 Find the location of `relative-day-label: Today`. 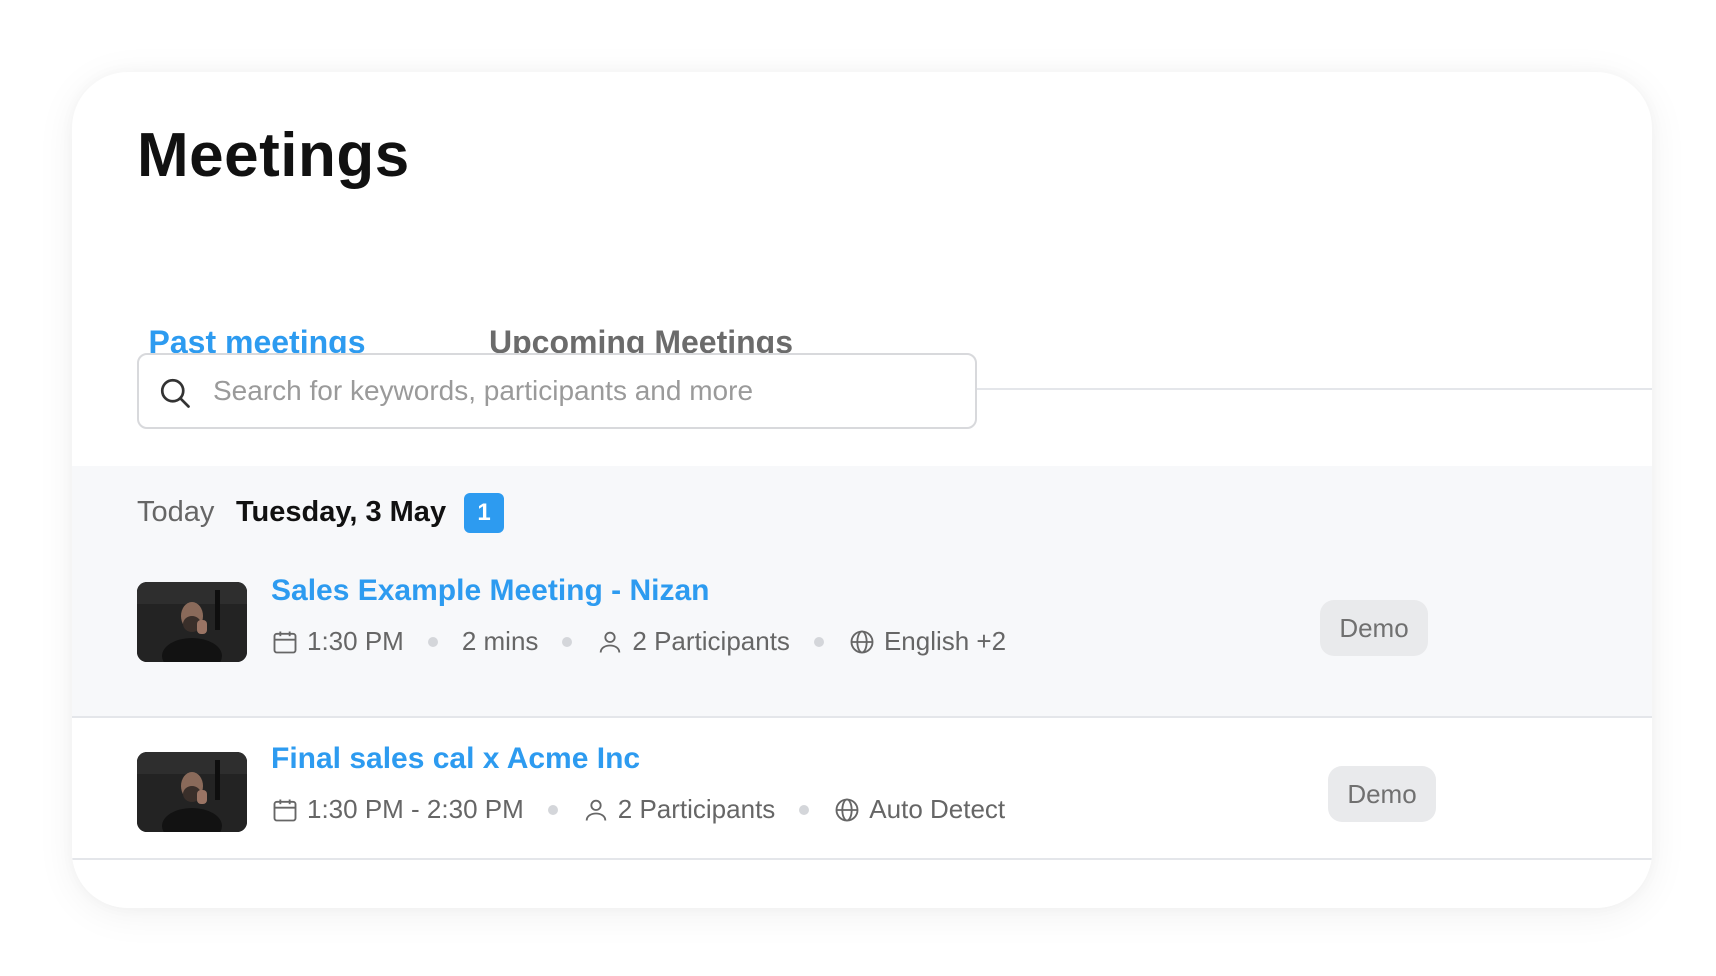

relative-day-label: Today is located at coordinates (176, 512).